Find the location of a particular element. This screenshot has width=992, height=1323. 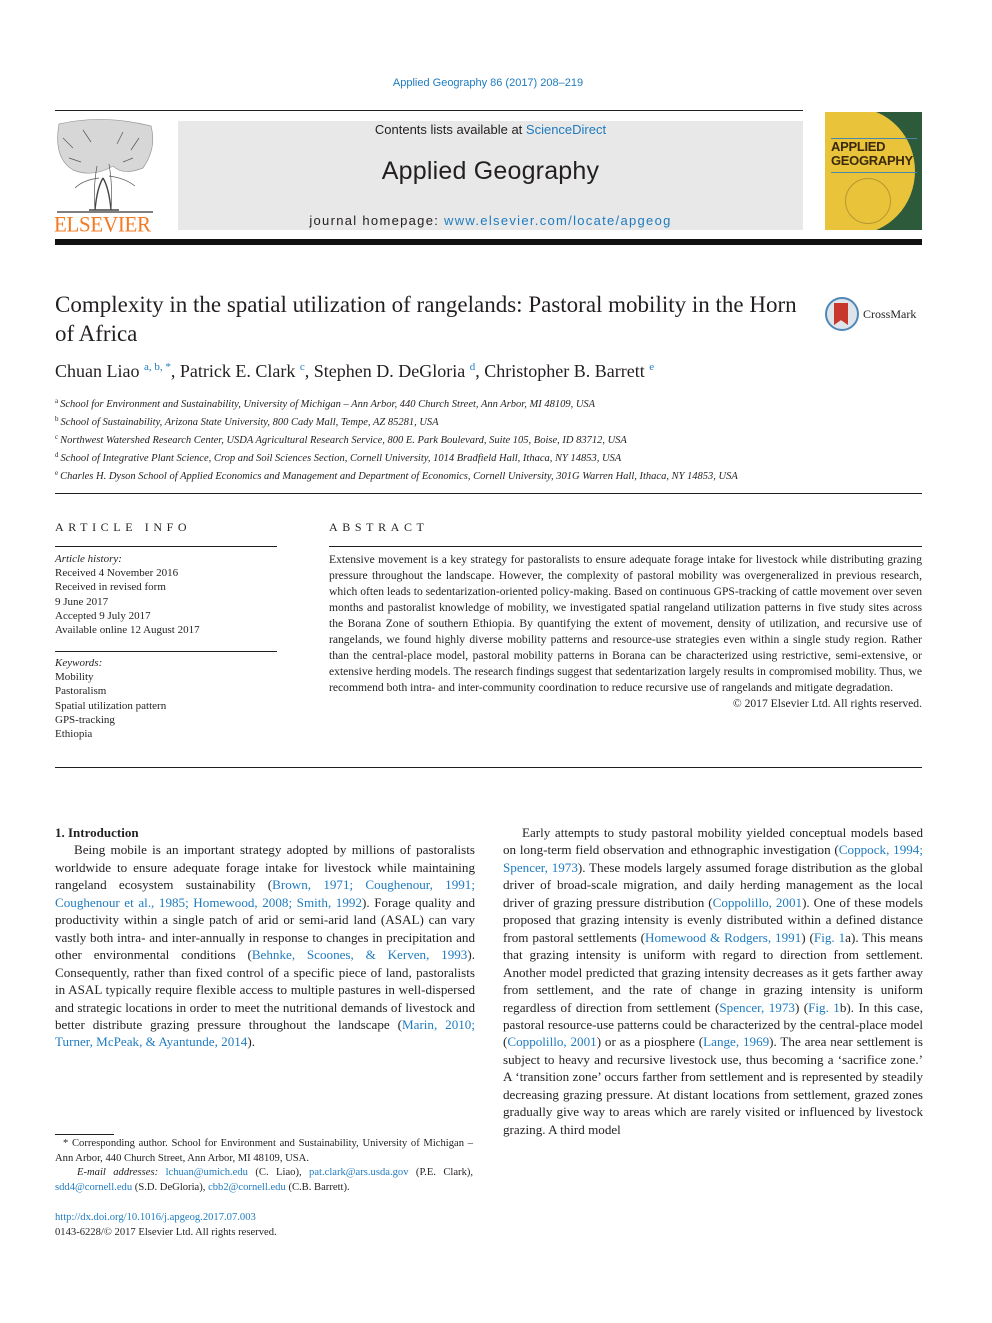

abstract-heading: ABSTRACT is located at coordinates (379, 527).